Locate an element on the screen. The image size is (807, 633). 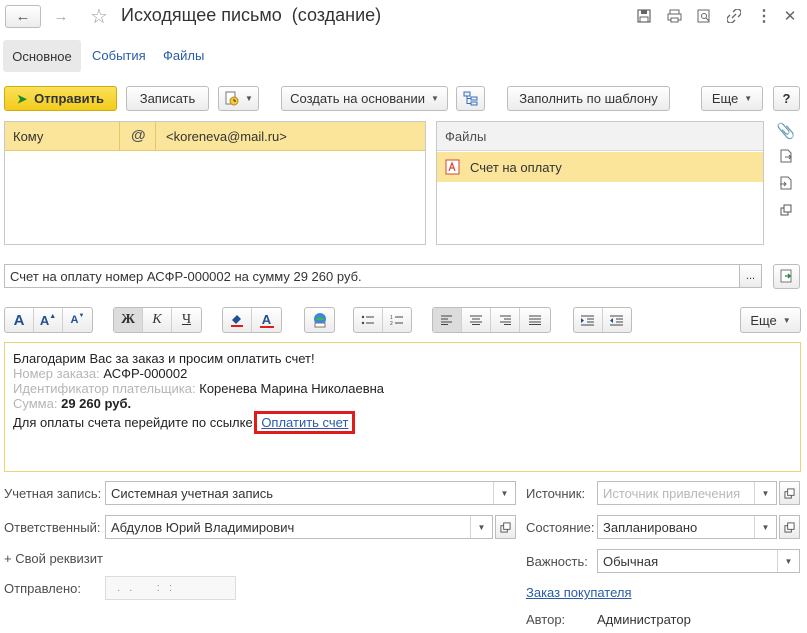
responsible-open-button is located at coordinates (505, 527).